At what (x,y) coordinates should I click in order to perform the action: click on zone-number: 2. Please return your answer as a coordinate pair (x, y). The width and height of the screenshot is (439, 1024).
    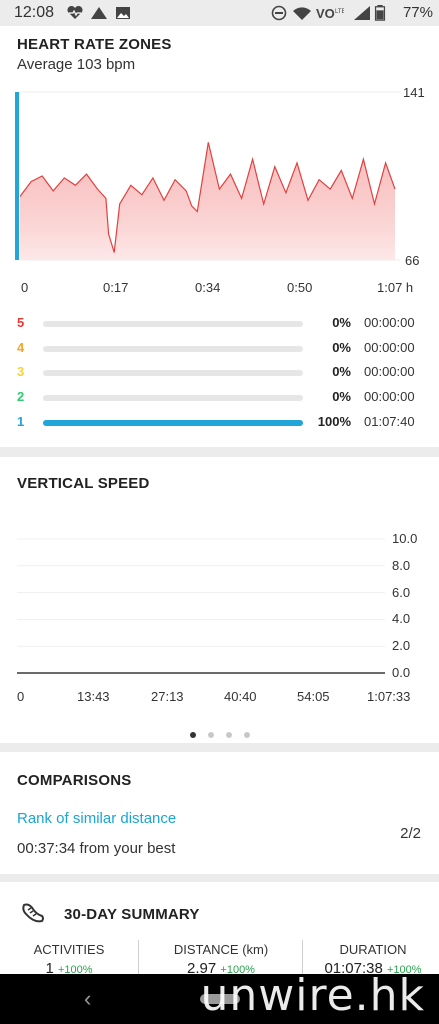
    Looking at the image, I should click on (21, 396).